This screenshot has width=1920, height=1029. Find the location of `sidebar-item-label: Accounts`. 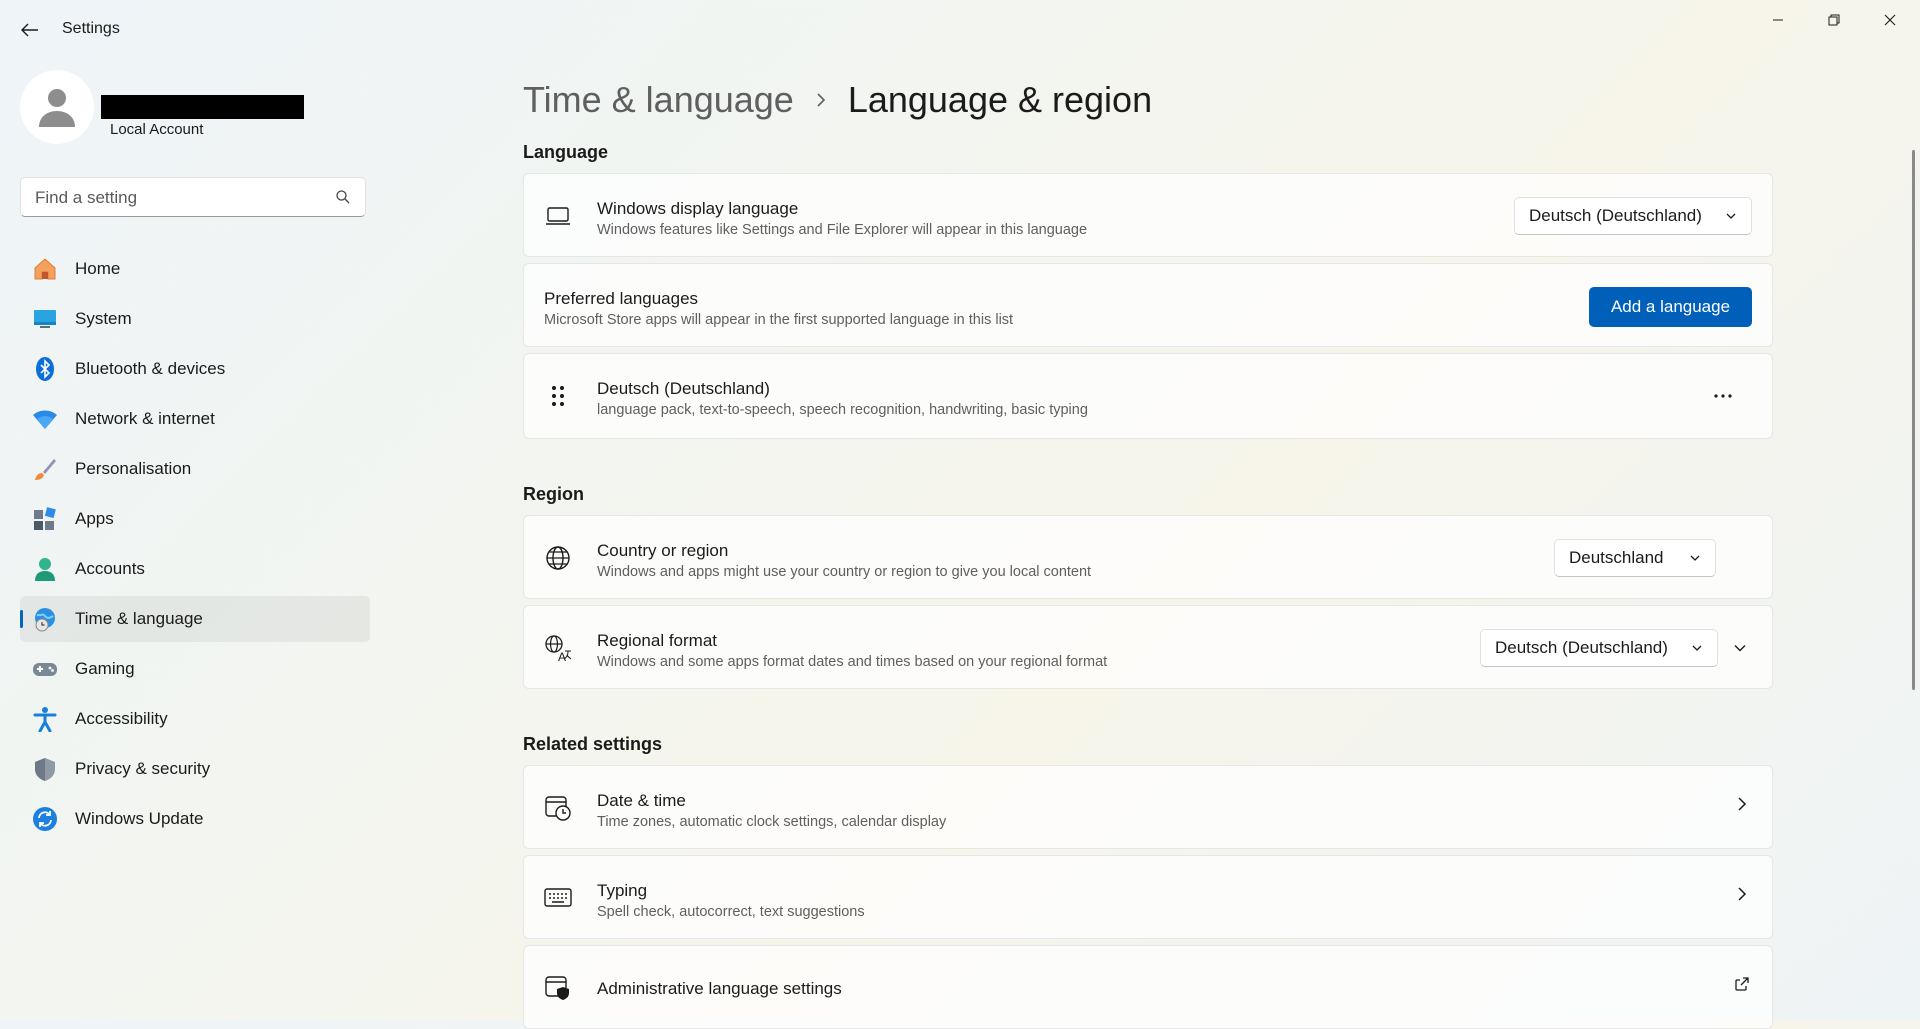

sidebar-item-label: Accounts is located at coordinates (110, 568).